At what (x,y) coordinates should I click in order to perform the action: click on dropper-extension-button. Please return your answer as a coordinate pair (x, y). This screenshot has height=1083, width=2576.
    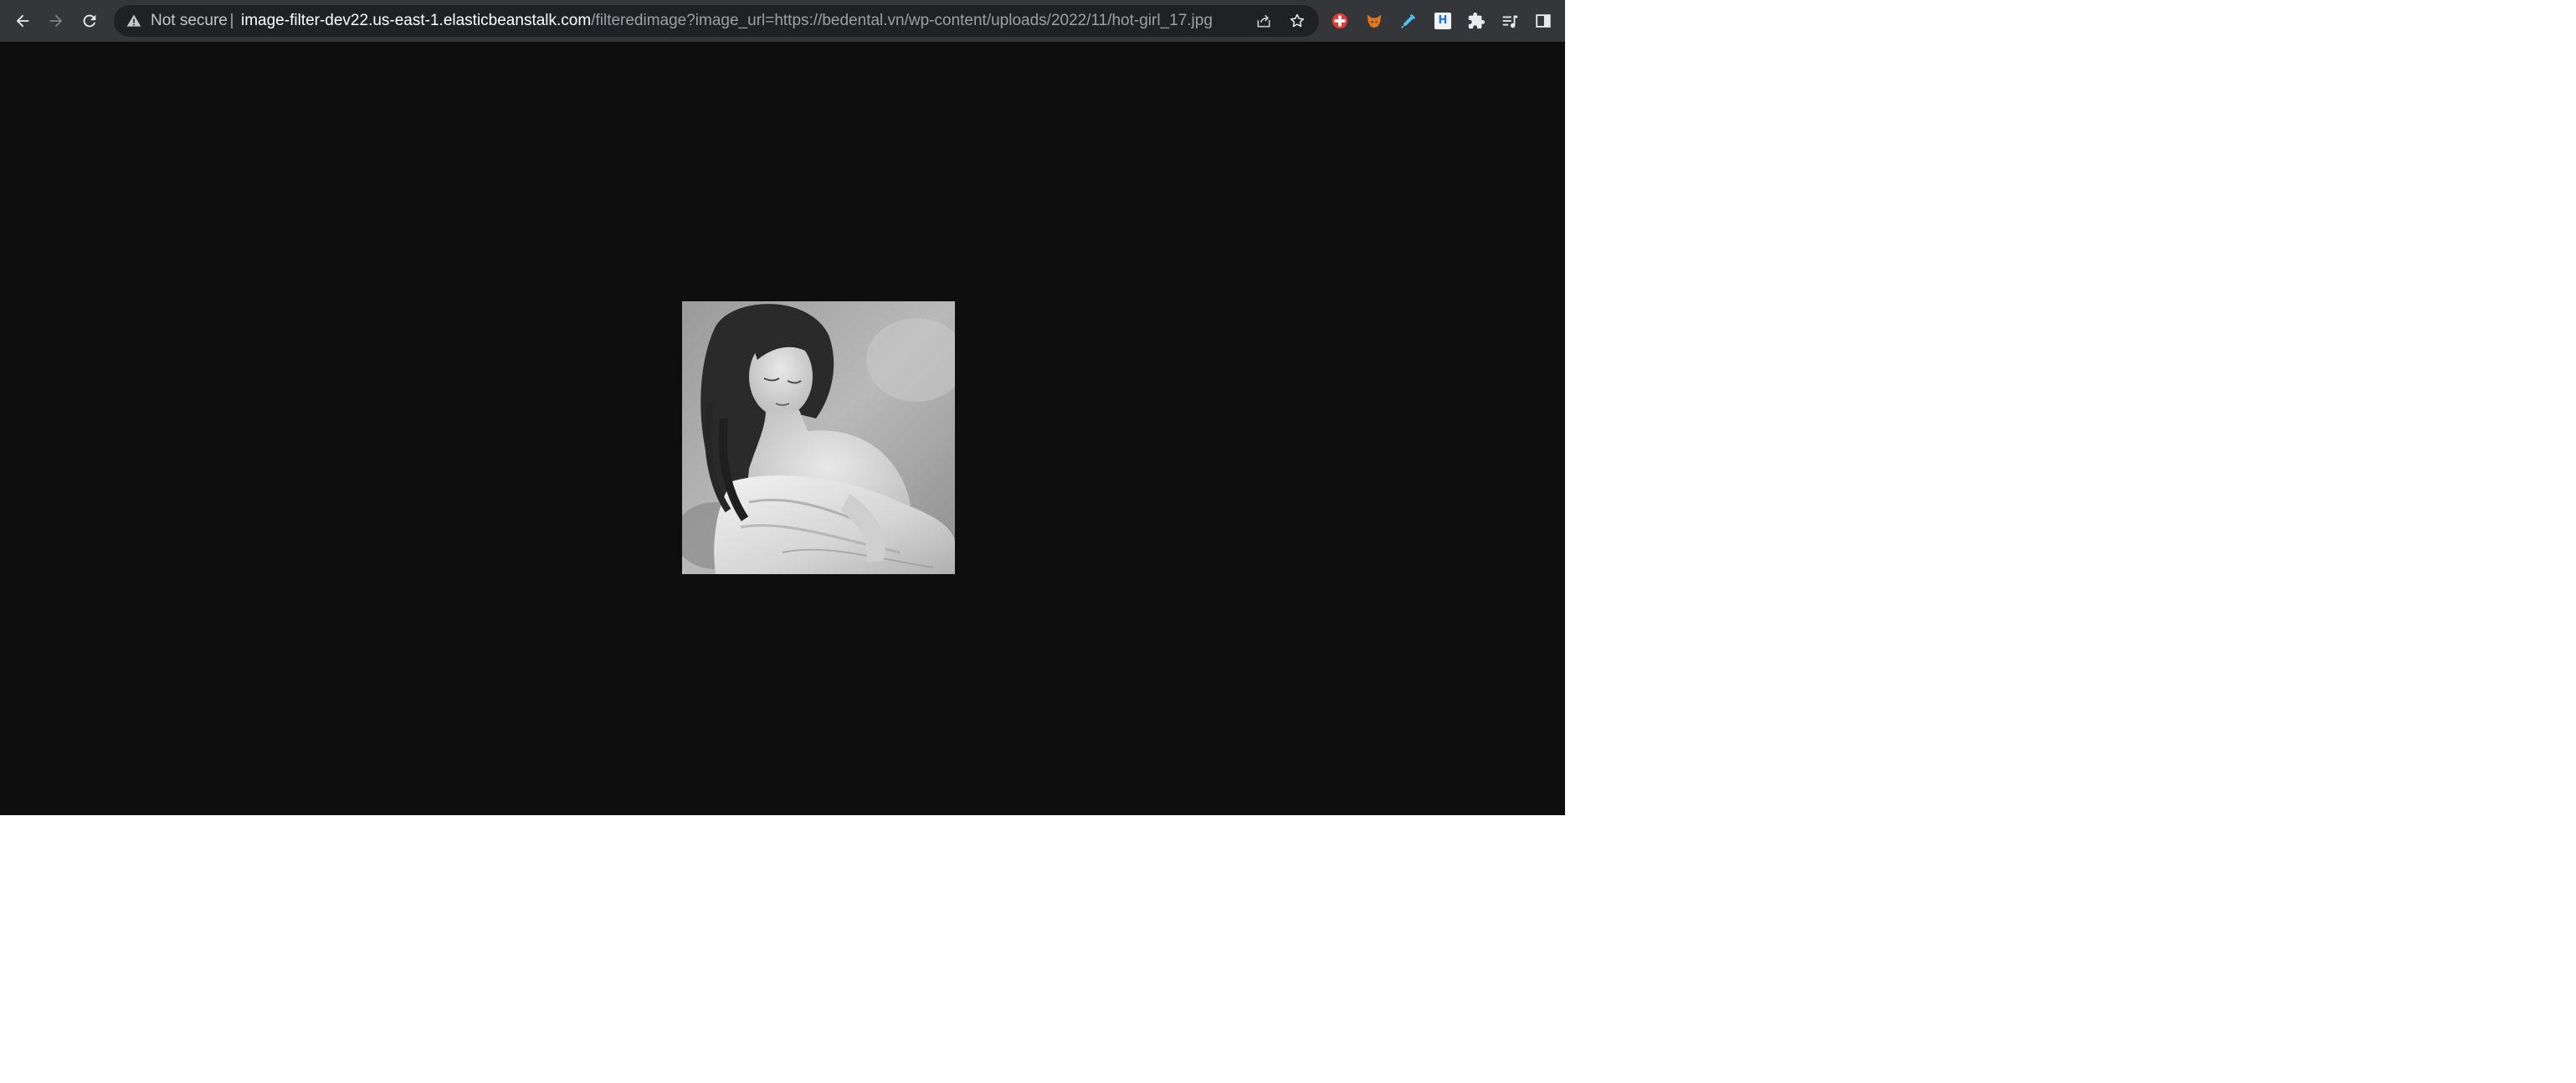
    Looking at the image, I should click on (1408, 21).